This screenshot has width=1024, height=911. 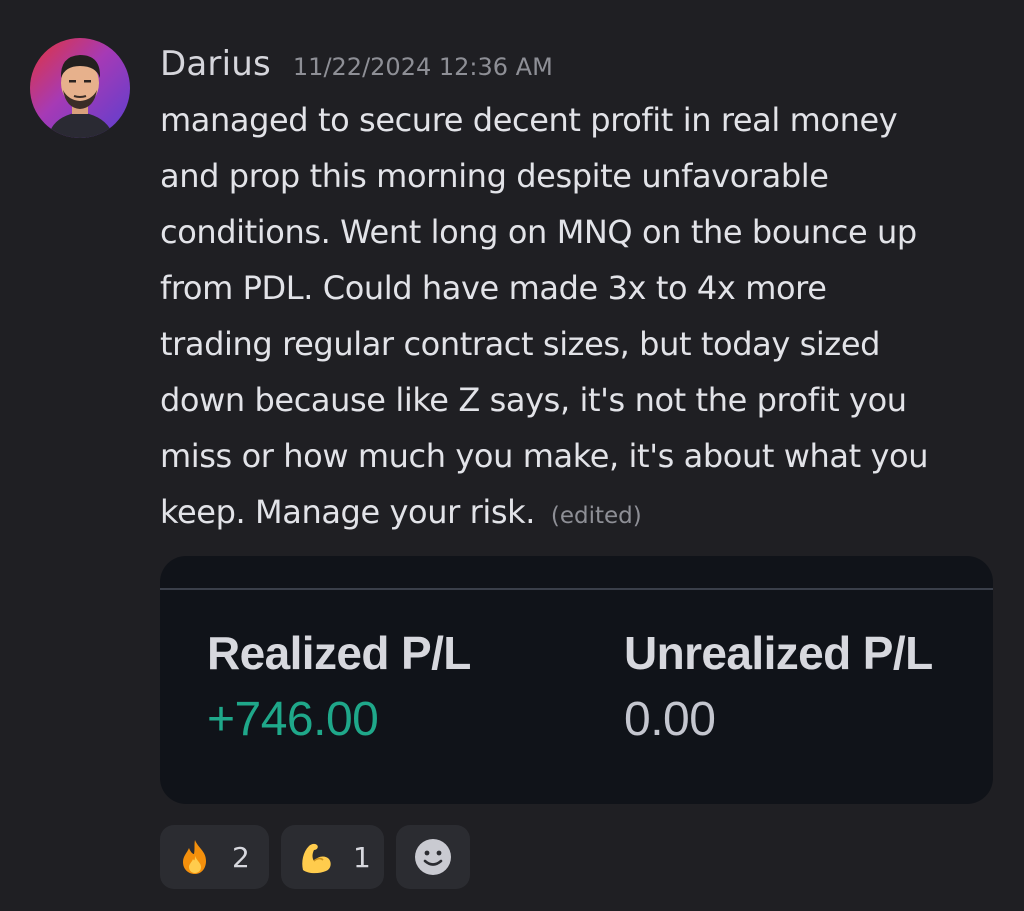 I want to click on message-line: keep. Manage your risk., so click(x=348, y=512).